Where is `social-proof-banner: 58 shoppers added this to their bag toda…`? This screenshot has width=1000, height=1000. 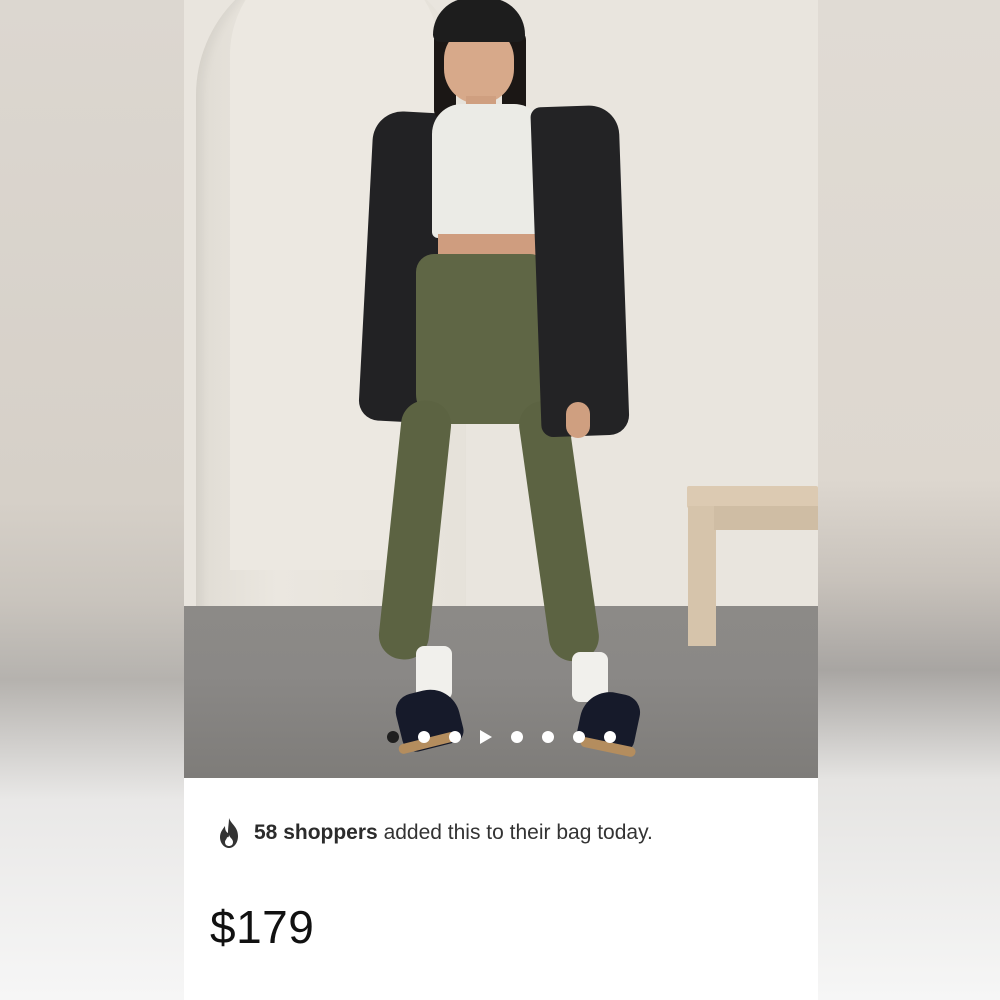 social-proof-banner: 58 shoppers added this to their bag toda… is located at coordinates (434, 833).